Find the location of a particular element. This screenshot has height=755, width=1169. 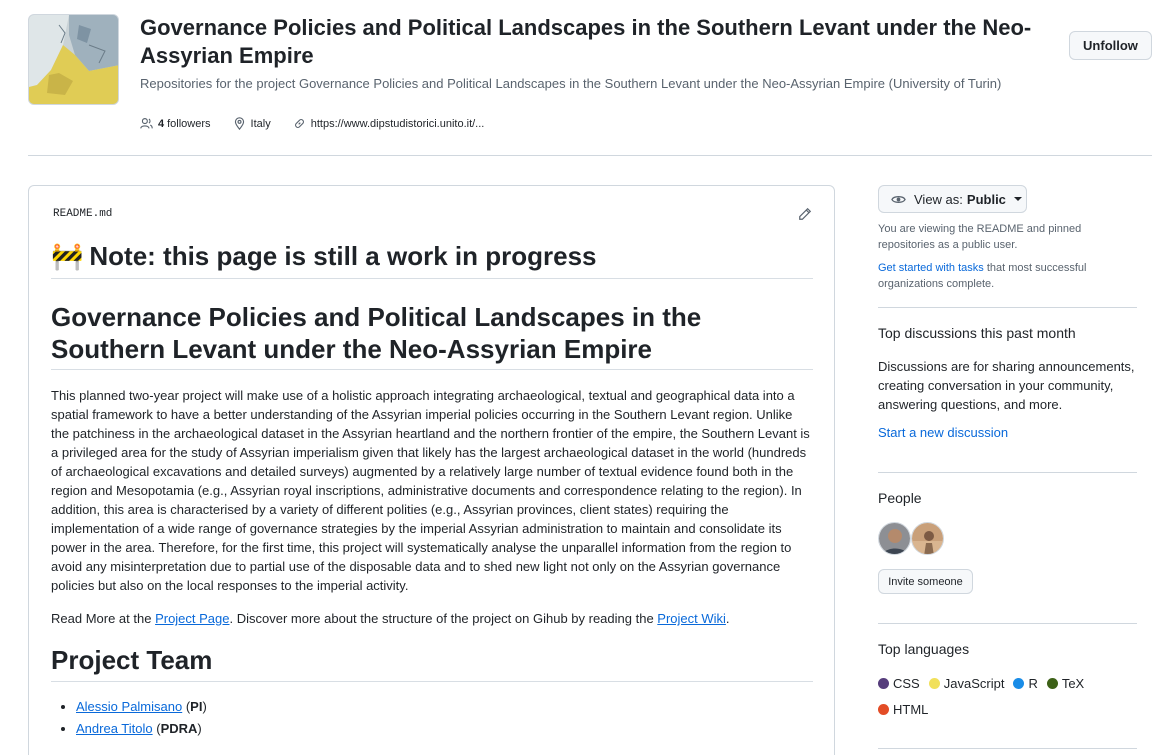

start-discussion-link: Start a new discussion is located at coordinates (943, 432).